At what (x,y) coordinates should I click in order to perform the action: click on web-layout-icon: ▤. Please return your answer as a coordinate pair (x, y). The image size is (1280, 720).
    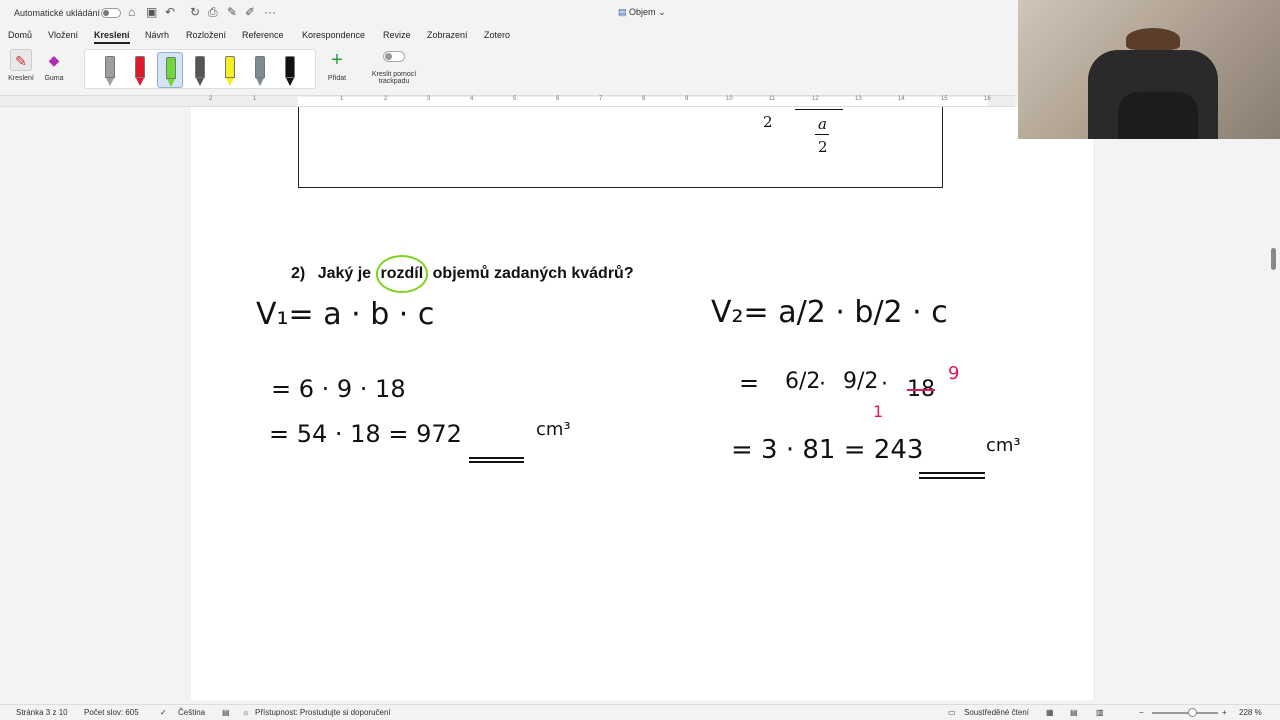
    Looking at the image, I should click on (1074, 712).